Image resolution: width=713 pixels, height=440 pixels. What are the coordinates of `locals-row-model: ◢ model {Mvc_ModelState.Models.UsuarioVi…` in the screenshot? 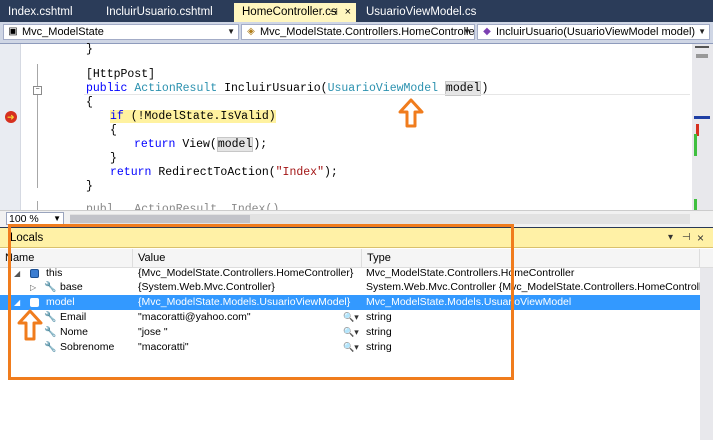 It's located at (350, 302).